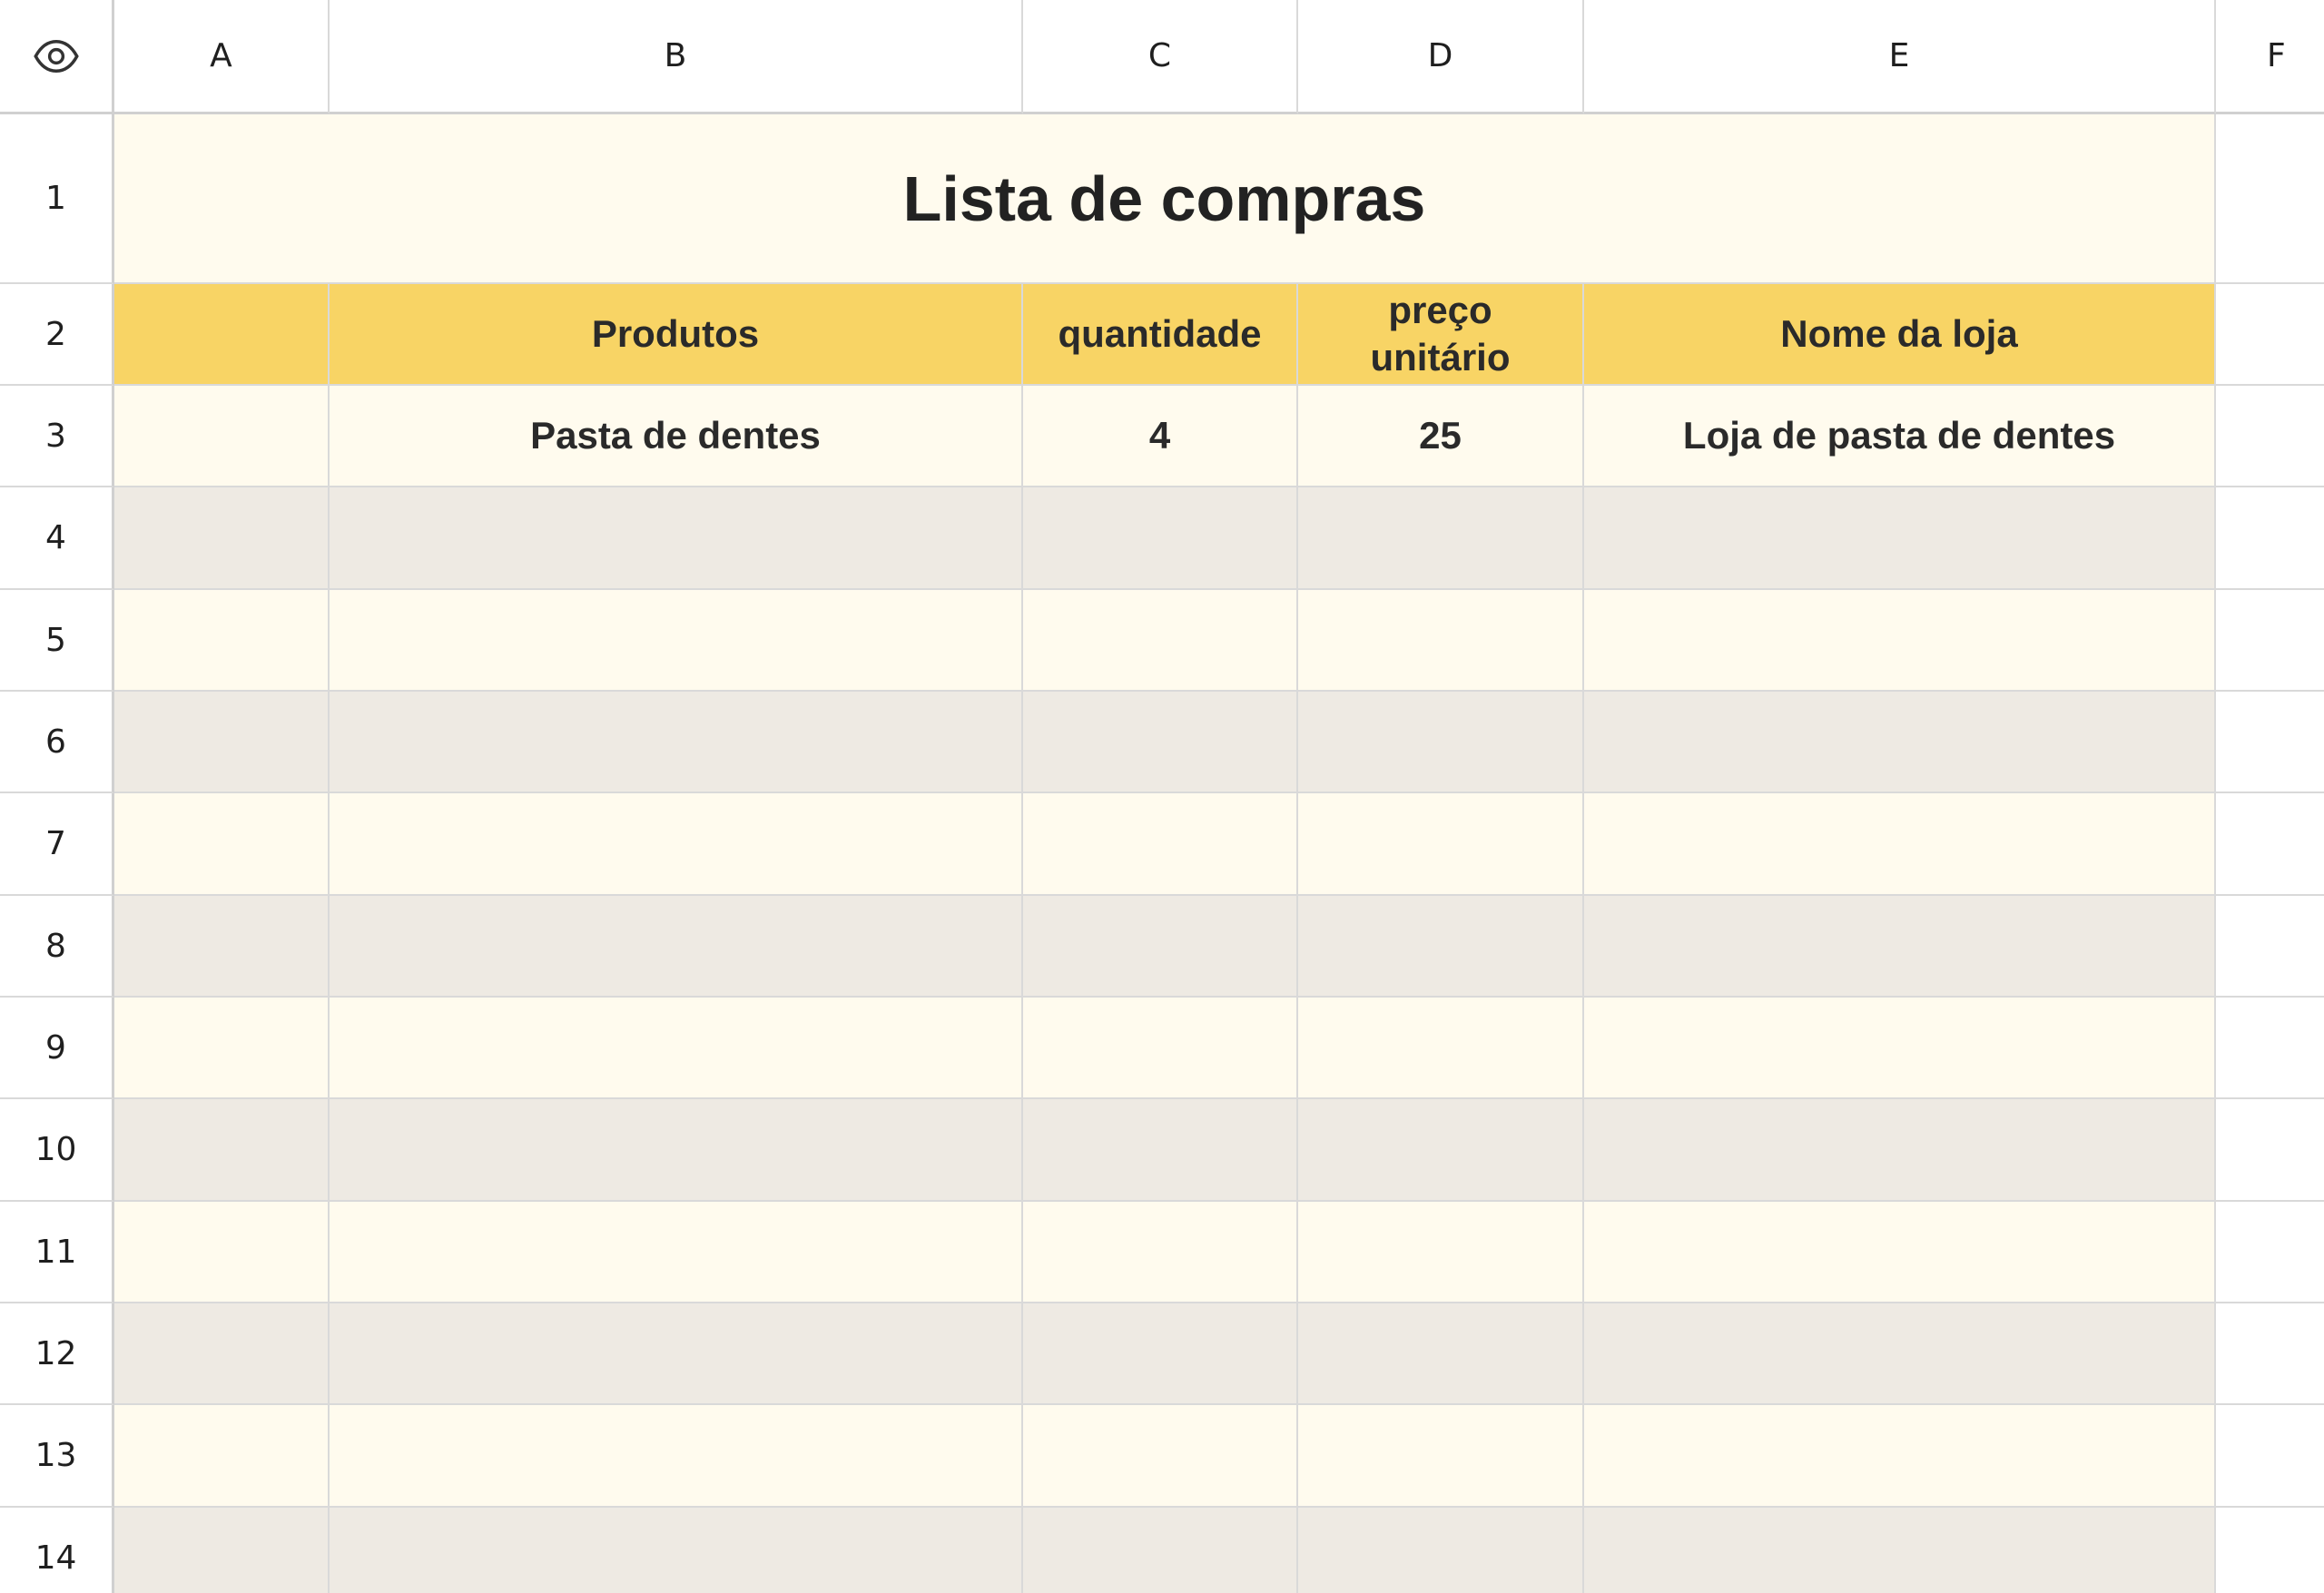  Describe the element at coordinates (57, 436) in the screenshot. I see `row-header-3: 3` at that location.